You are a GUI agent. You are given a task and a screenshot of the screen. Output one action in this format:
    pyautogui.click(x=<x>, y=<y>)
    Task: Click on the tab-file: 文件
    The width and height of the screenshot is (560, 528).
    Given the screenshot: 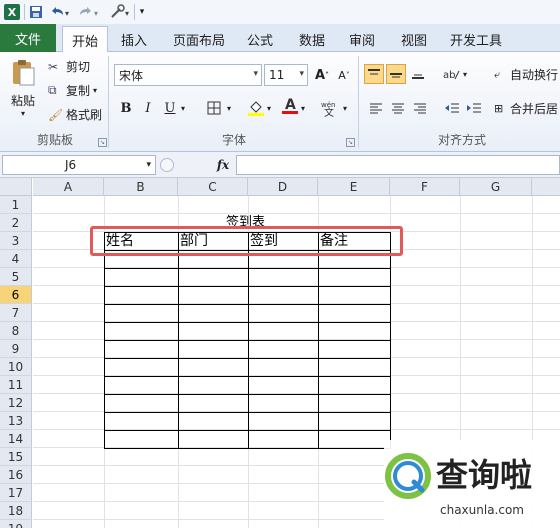 What is the action you would take?
    pyautogui.click(x=28, y=38)
    